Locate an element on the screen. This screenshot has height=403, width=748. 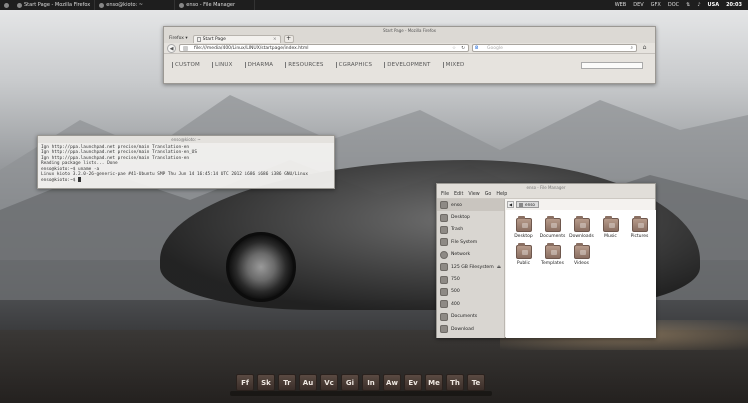
sidebar-item-download: Download is located at coordinates (470, 329).